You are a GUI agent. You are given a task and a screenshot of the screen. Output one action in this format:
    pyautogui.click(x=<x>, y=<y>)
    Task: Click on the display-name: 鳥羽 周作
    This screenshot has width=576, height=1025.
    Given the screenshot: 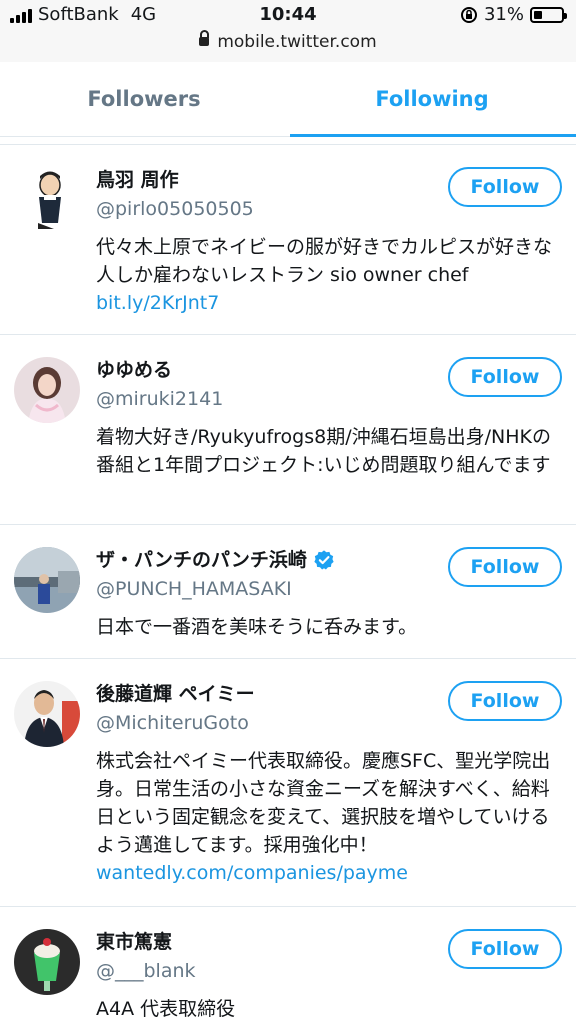 What is the action you would take?
    pyautogui.click(x=137, y=180)
    